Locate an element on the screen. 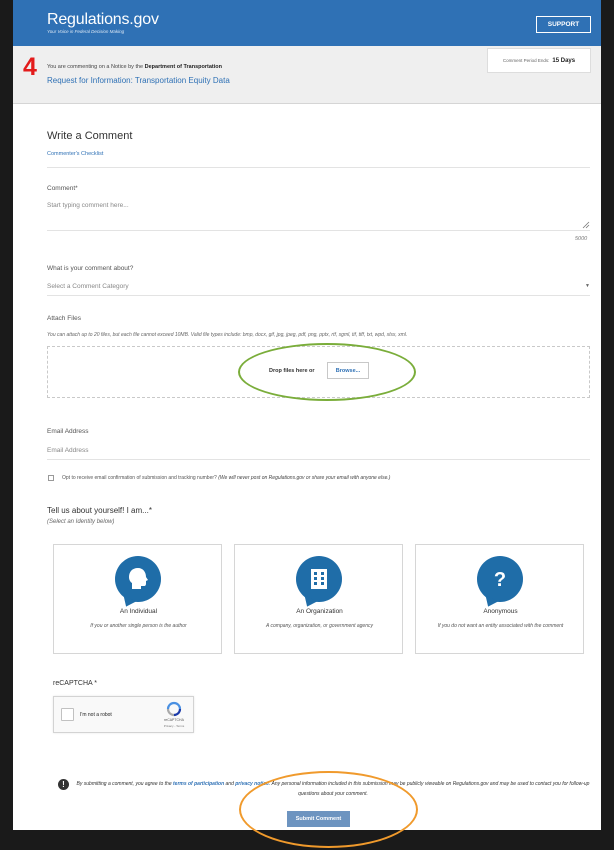  exclamation-icon: ! is located at coordinates (63, 784).